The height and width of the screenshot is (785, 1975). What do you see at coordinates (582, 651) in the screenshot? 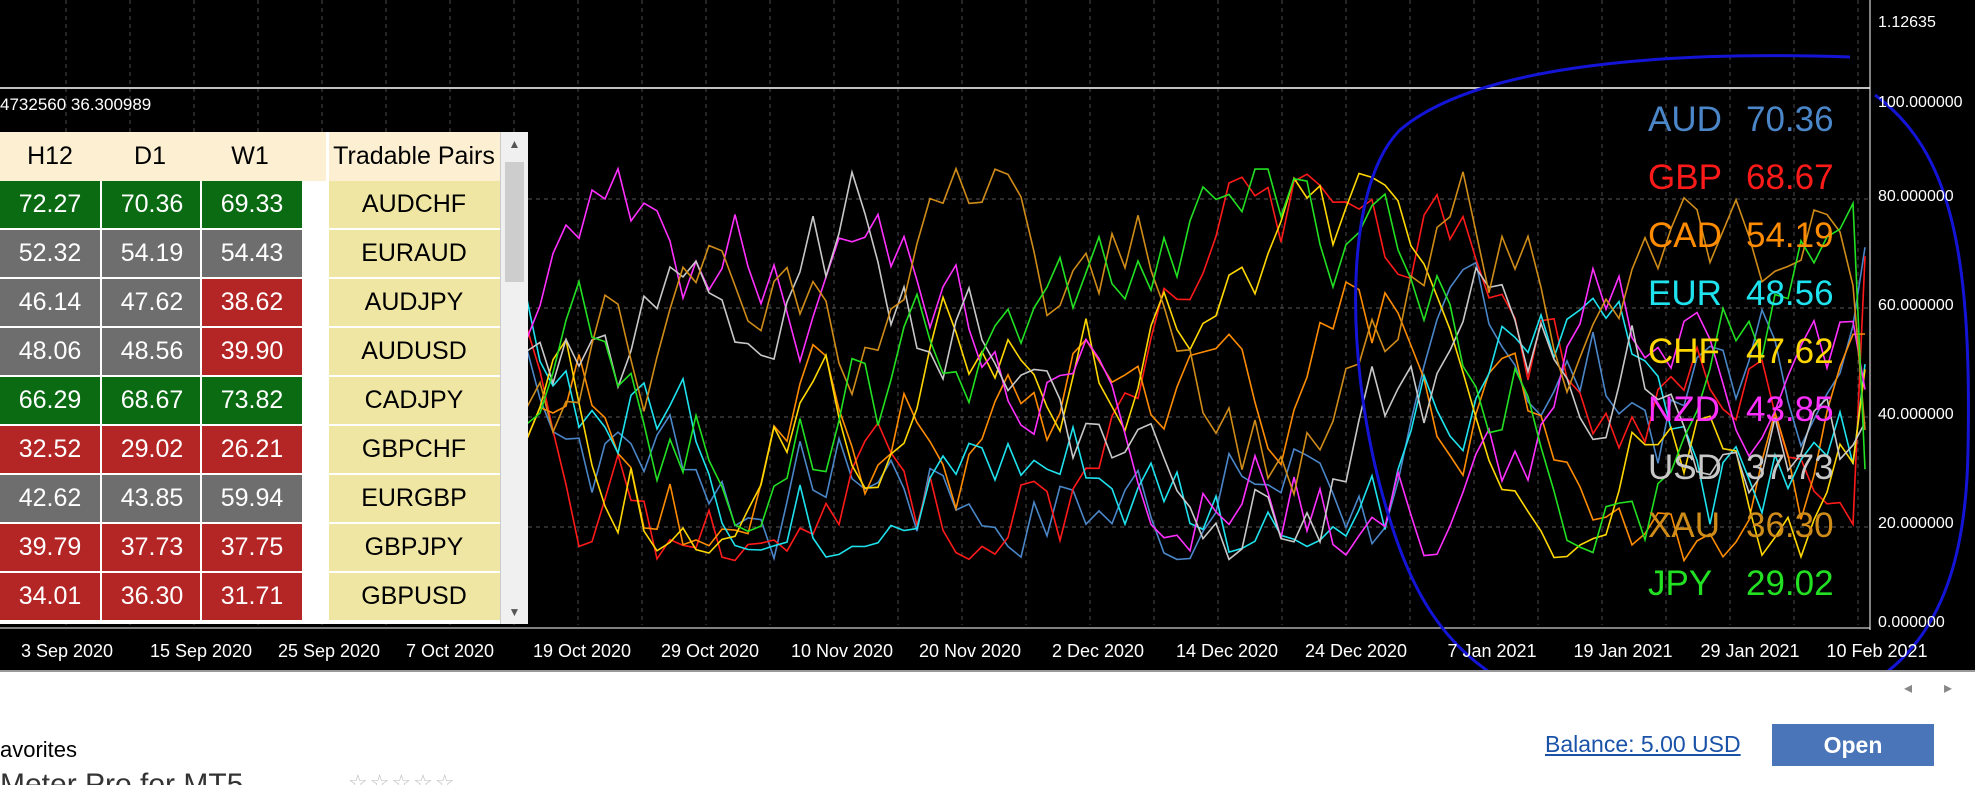
I see `x-axis-label: 19 Oct 2020` at bounding box center [582, 651].